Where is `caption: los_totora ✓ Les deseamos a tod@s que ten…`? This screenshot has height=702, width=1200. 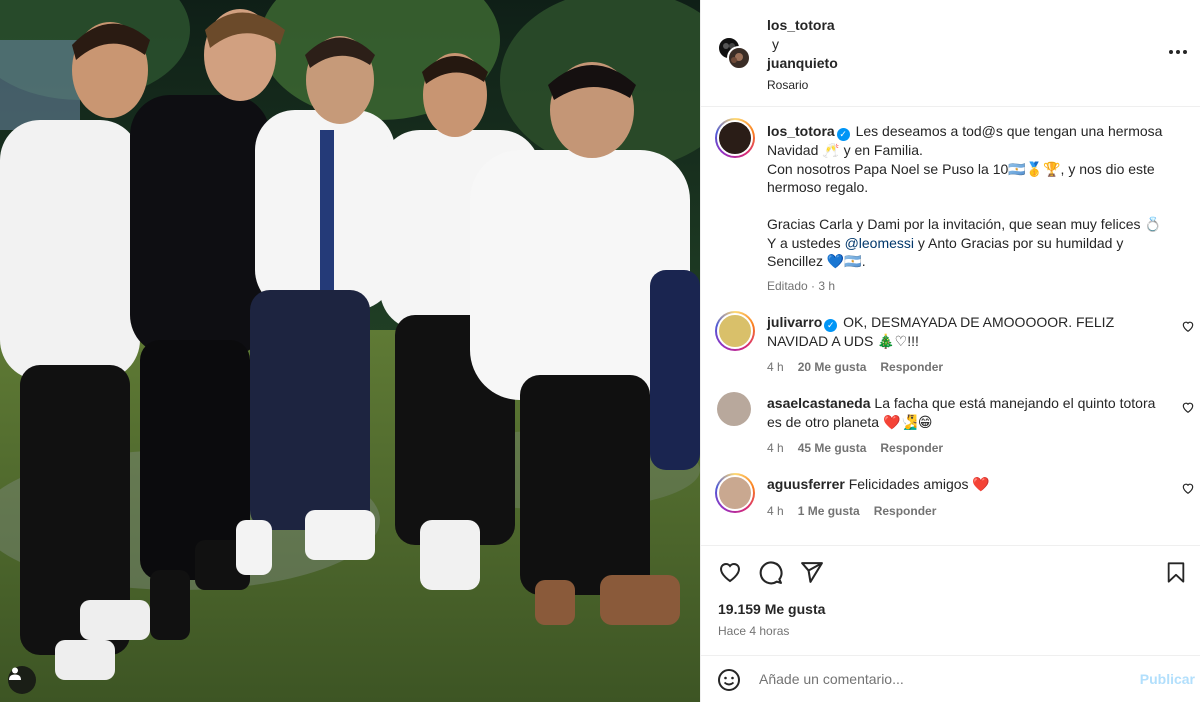
caption: los_totora ✓ Les deseamos a tod@s que ten… is located at coordinates (950, 200).